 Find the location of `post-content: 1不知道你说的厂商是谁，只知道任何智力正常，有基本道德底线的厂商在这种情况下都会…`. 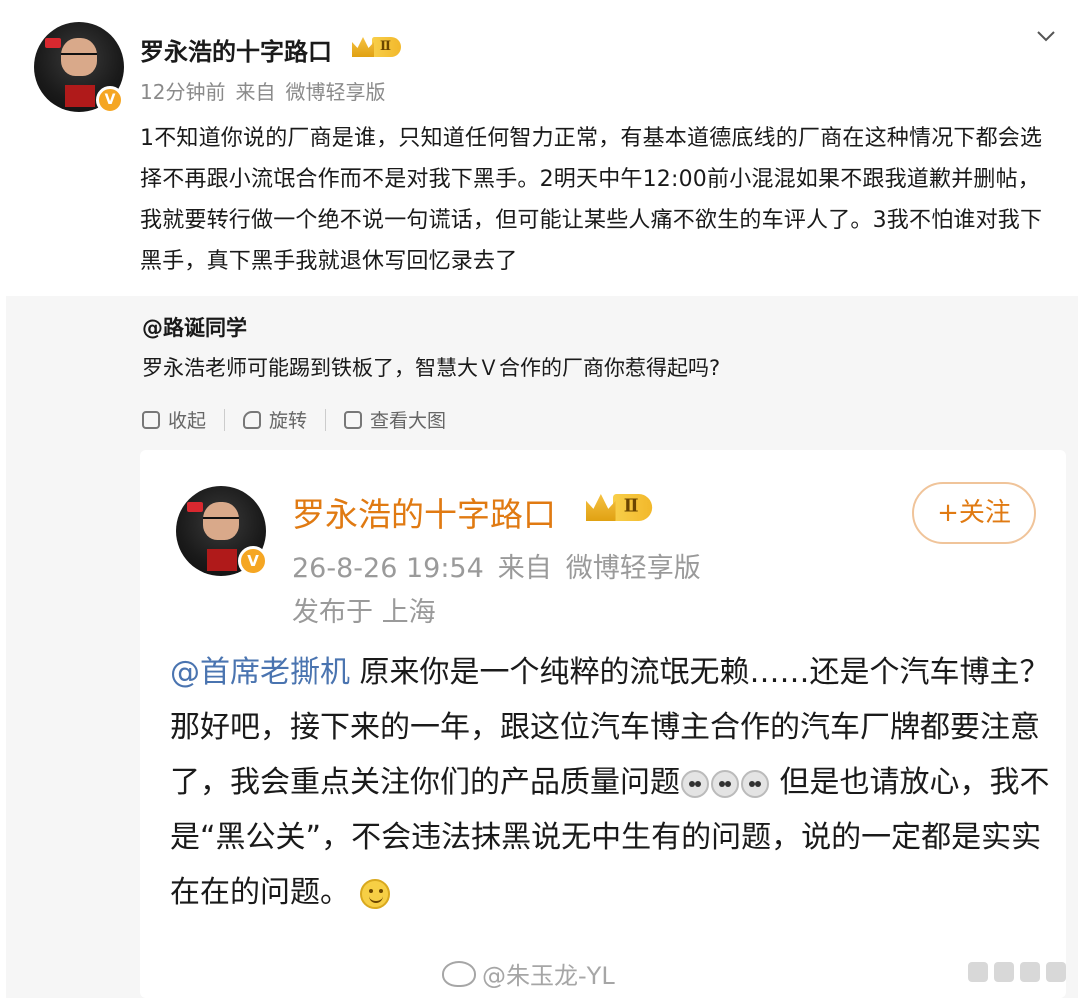

post-content: 1不知道你说的厂商是谁，只知道任何智力正常，有基本道德底线的厂商在这种情况下都会… is located at coordinates (591, 200).